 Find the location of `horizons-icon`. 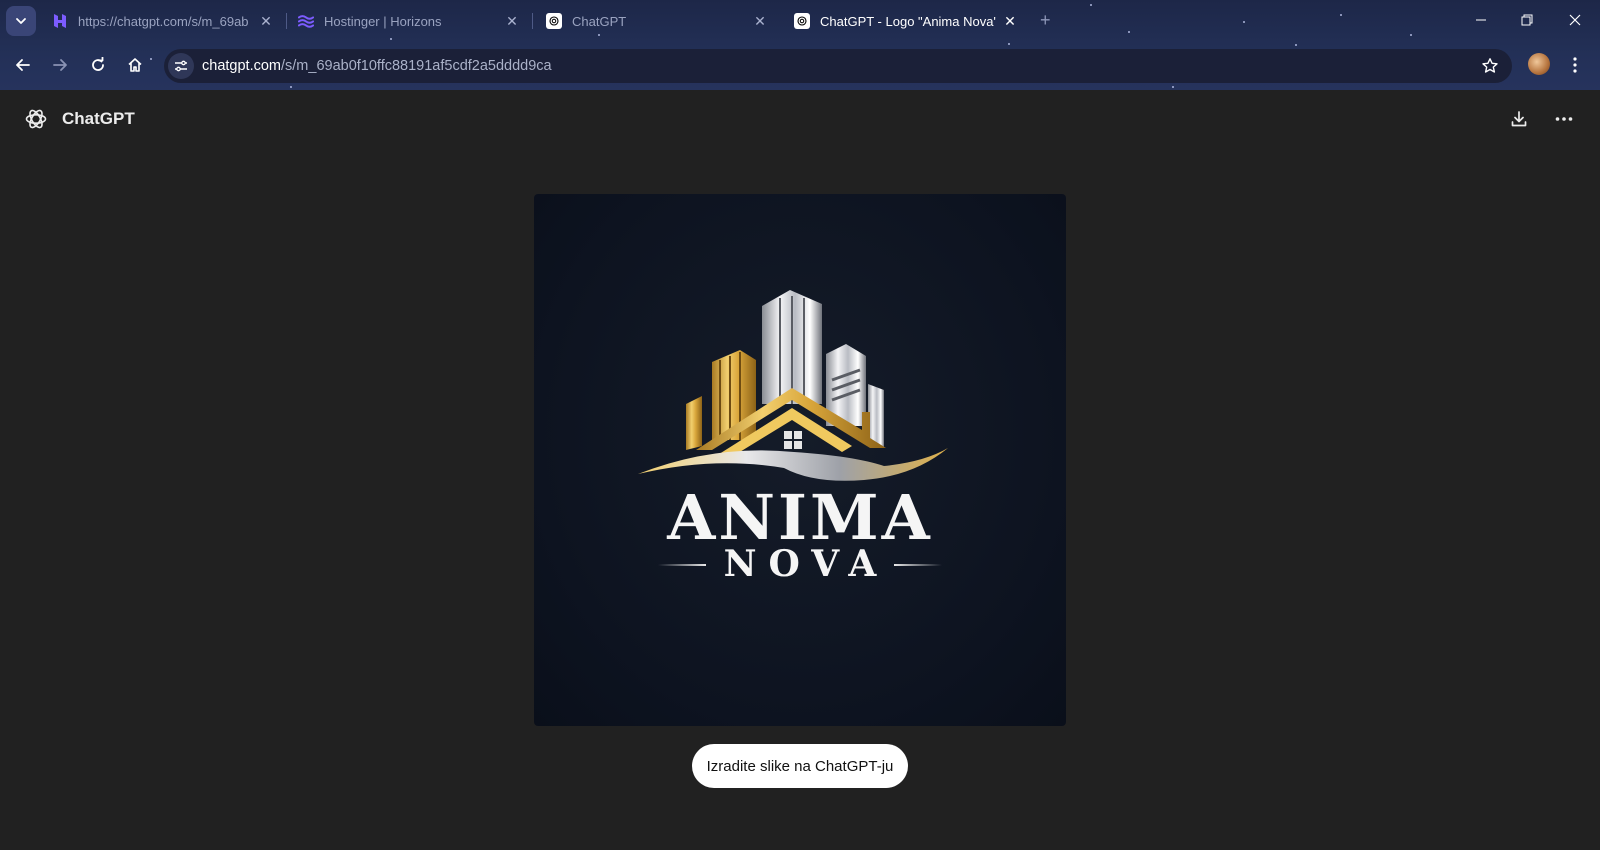

horizons-icon is located at coordinates (306, 21).